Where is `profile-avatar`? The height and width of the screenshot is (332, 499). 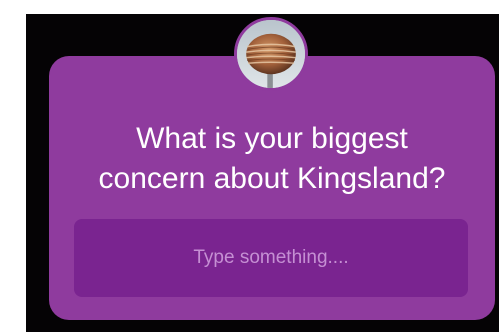
profile-avatar is located at coordinates (271, 54).